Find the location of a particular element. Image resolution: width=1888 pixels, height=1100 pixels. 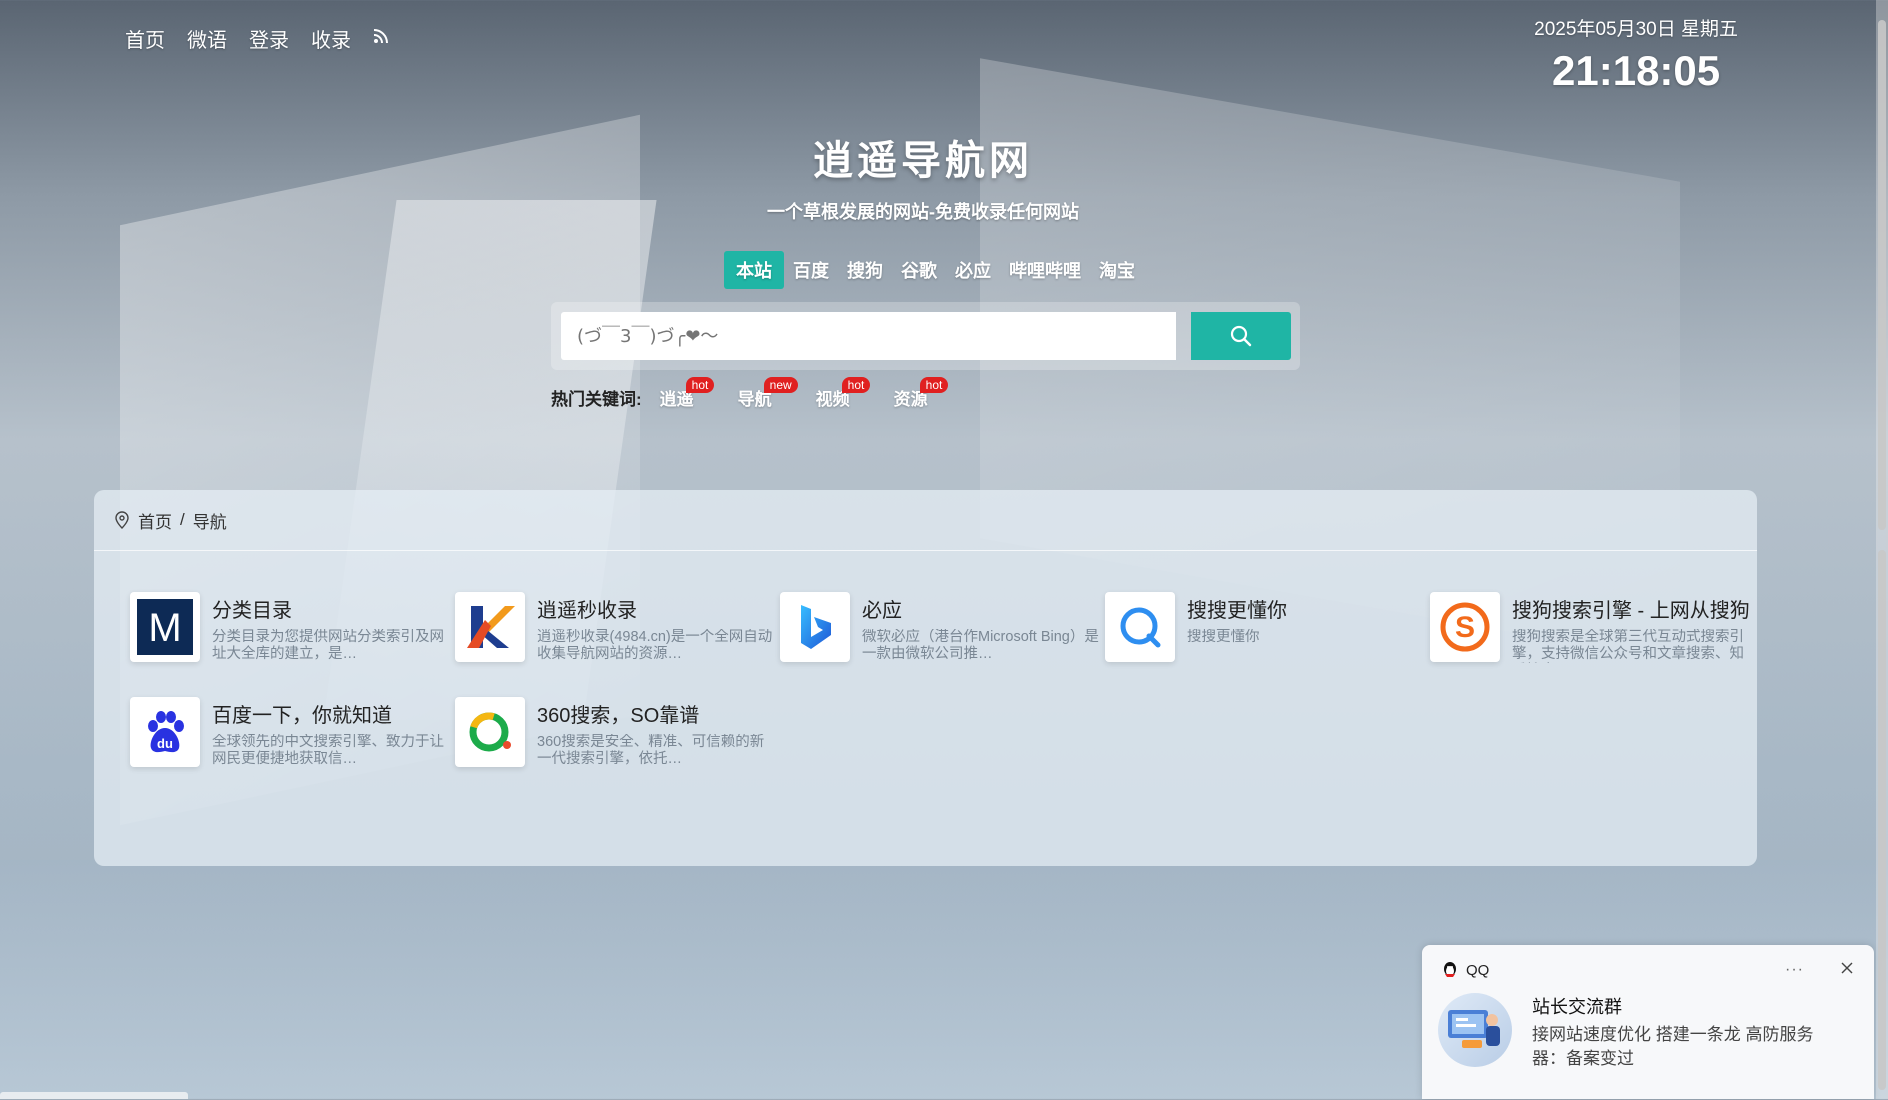

search-icon is located at coordinates (1241, 336).